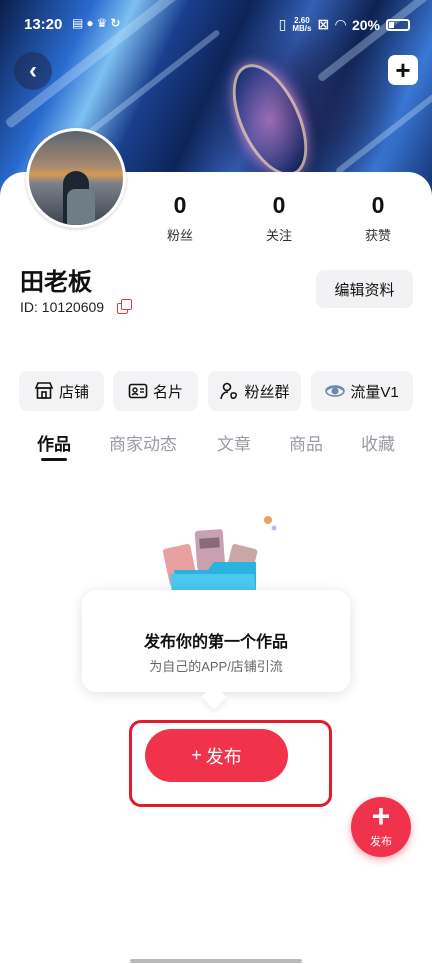  I want to click on traffic-badge-icon, so click(335, 391).